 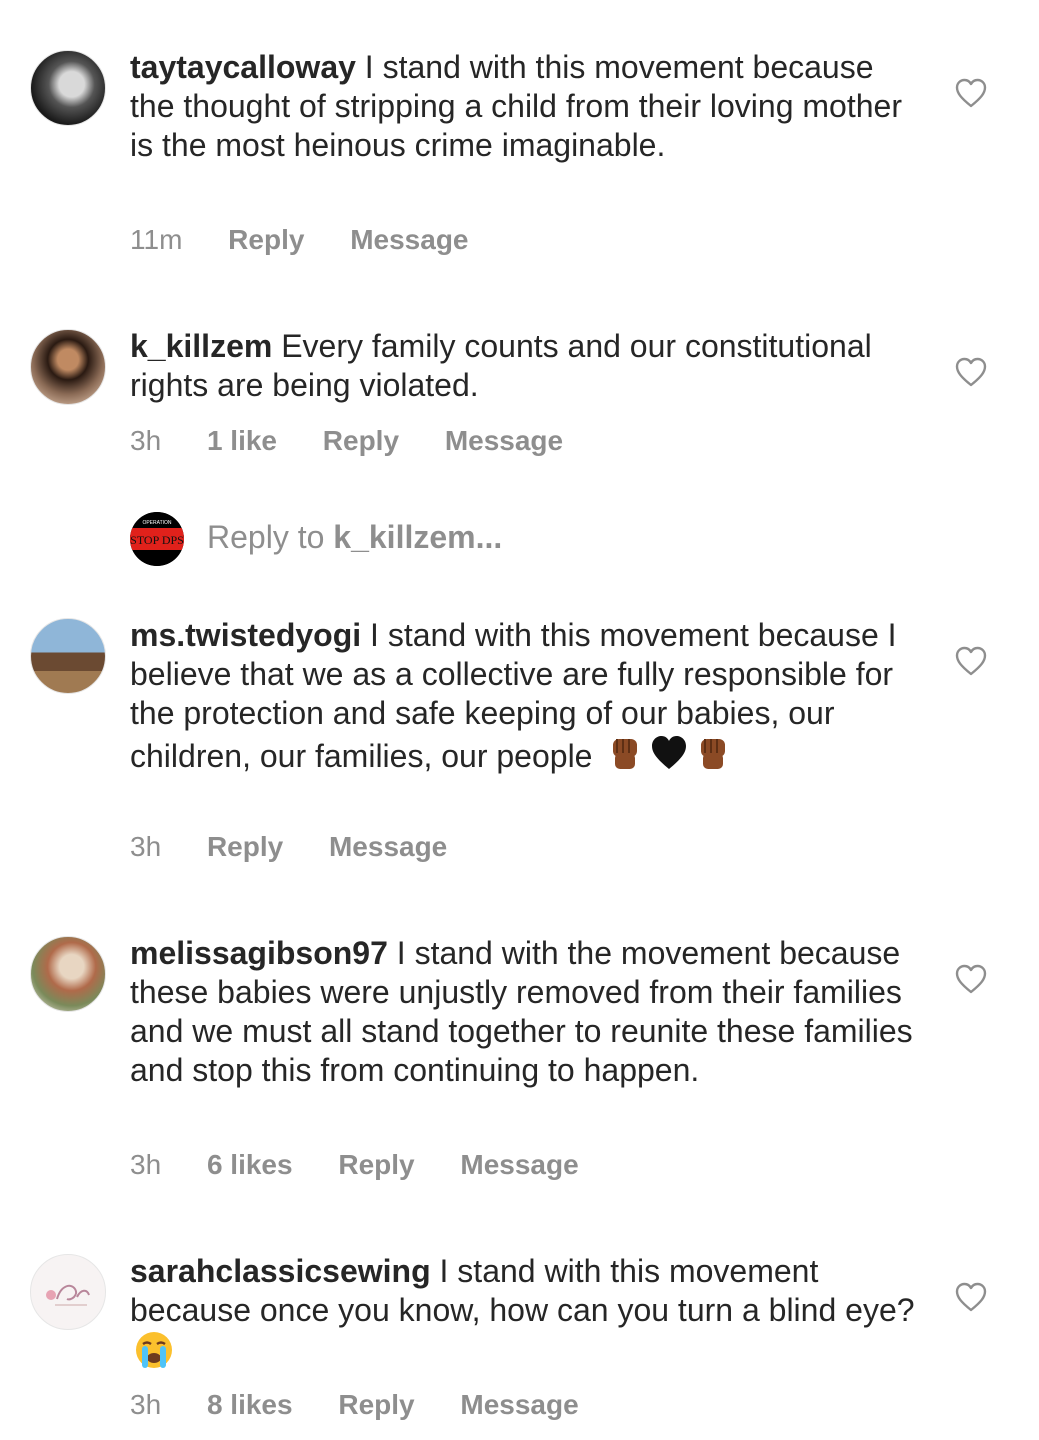 What do you see at coordinates (243, 67) in the screenshot?
I see `comment-username: taytaycalloway` at bounding box center [243, 67].